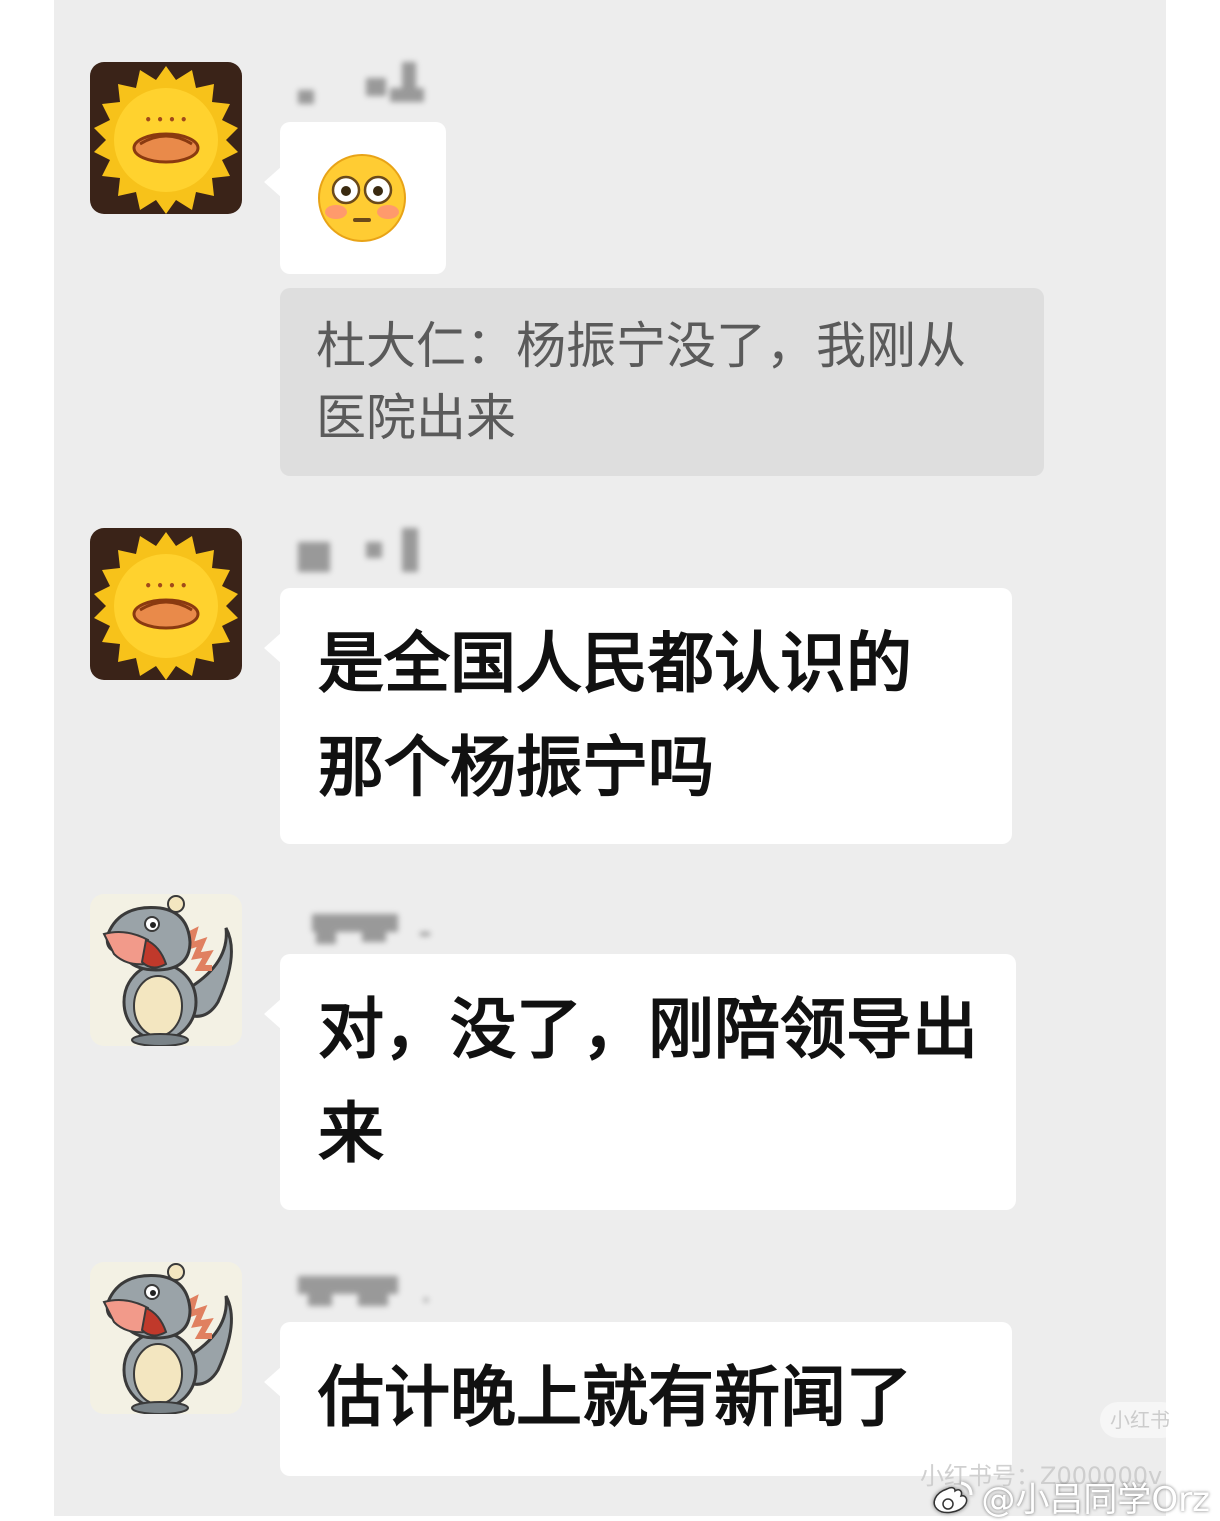 The height and width of the screenshot is (1521, 1220). I want to click on message-bubble: 估计晚上就有新闻了, so click(638, 1399).